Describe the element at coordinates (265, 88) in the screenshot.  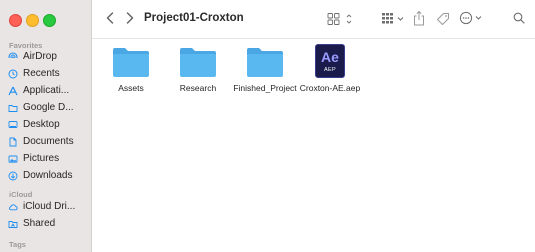
I see `file-name: Finished_Project` at that location.